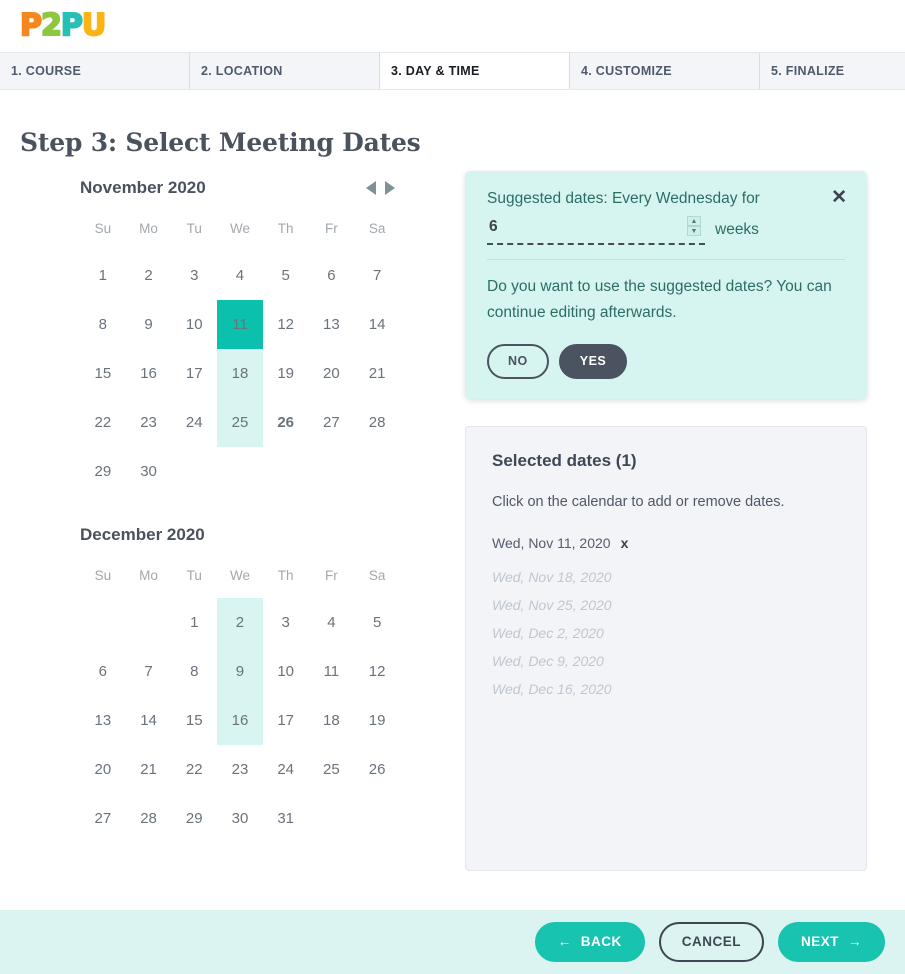  I want to click on weeks-input-row: ▲ ▼ weeks, so click(666, 231).